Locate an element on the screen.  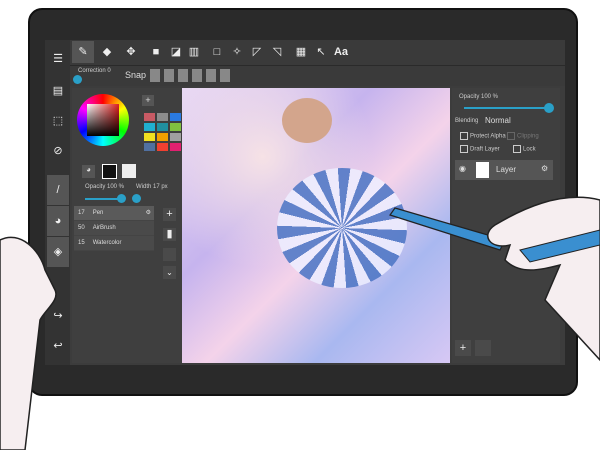
right-hand is located at coordinates (543, 279).